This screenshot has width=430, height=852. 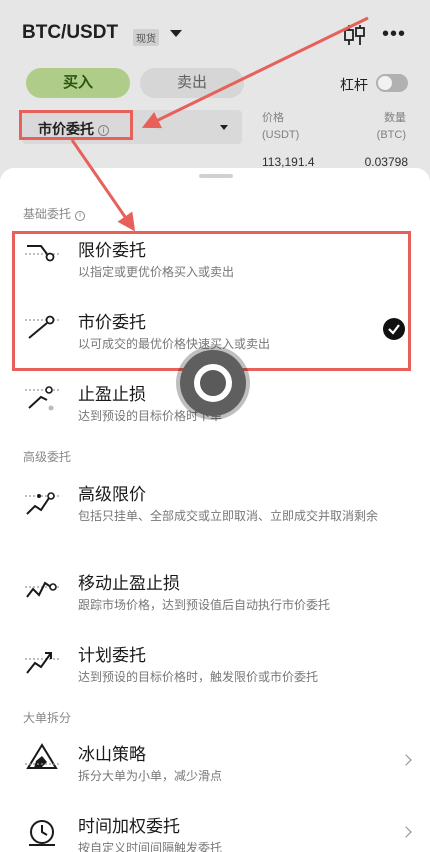 What do you see at coordinates (215, 666) in the screenshot?
I see `option-trigger-order: 计划委托 达到预设的目标价格时，触发限价或市价委托` at bounding box center [215, 666].